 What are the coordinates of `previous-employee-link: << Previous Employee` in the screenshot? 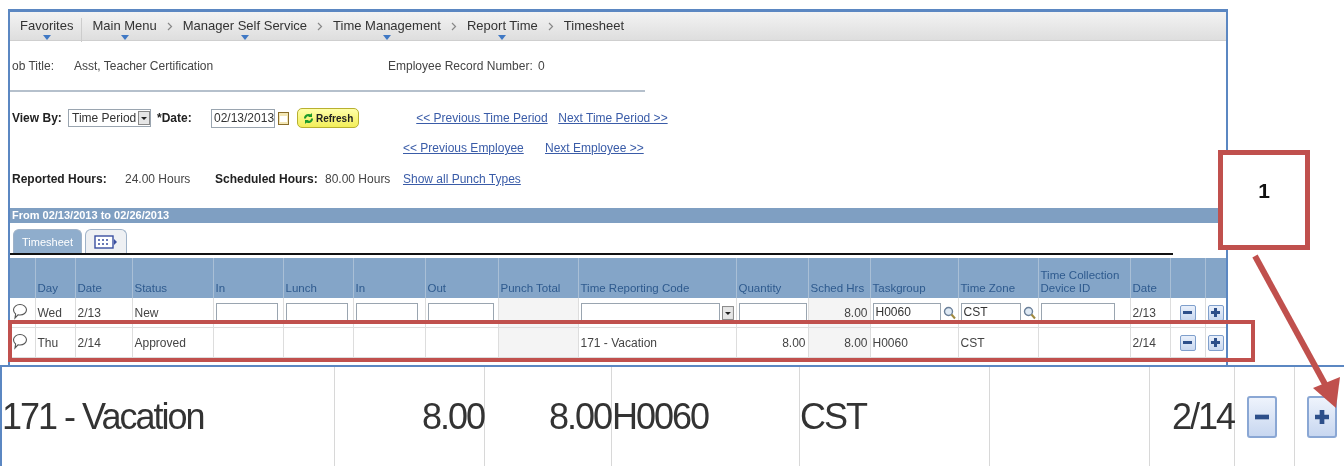 It's located at (474, 148).